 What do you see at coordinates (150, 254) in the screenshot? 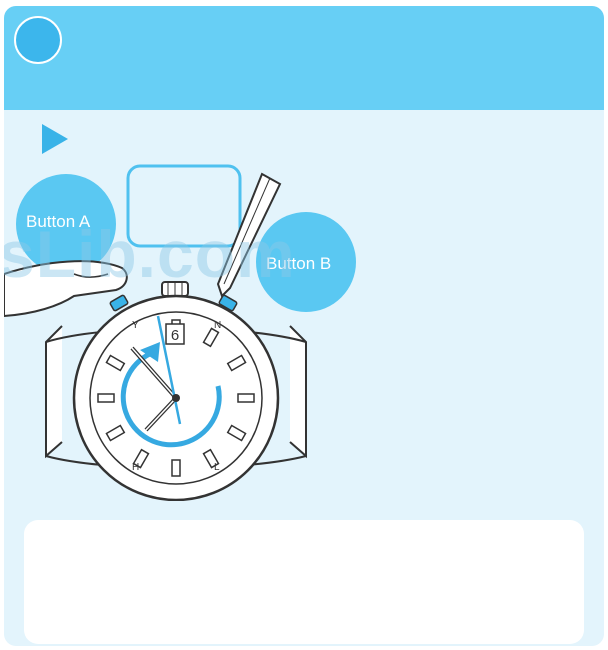
I see `watermark-text: sLib.com` at bounding box center [150, 254].